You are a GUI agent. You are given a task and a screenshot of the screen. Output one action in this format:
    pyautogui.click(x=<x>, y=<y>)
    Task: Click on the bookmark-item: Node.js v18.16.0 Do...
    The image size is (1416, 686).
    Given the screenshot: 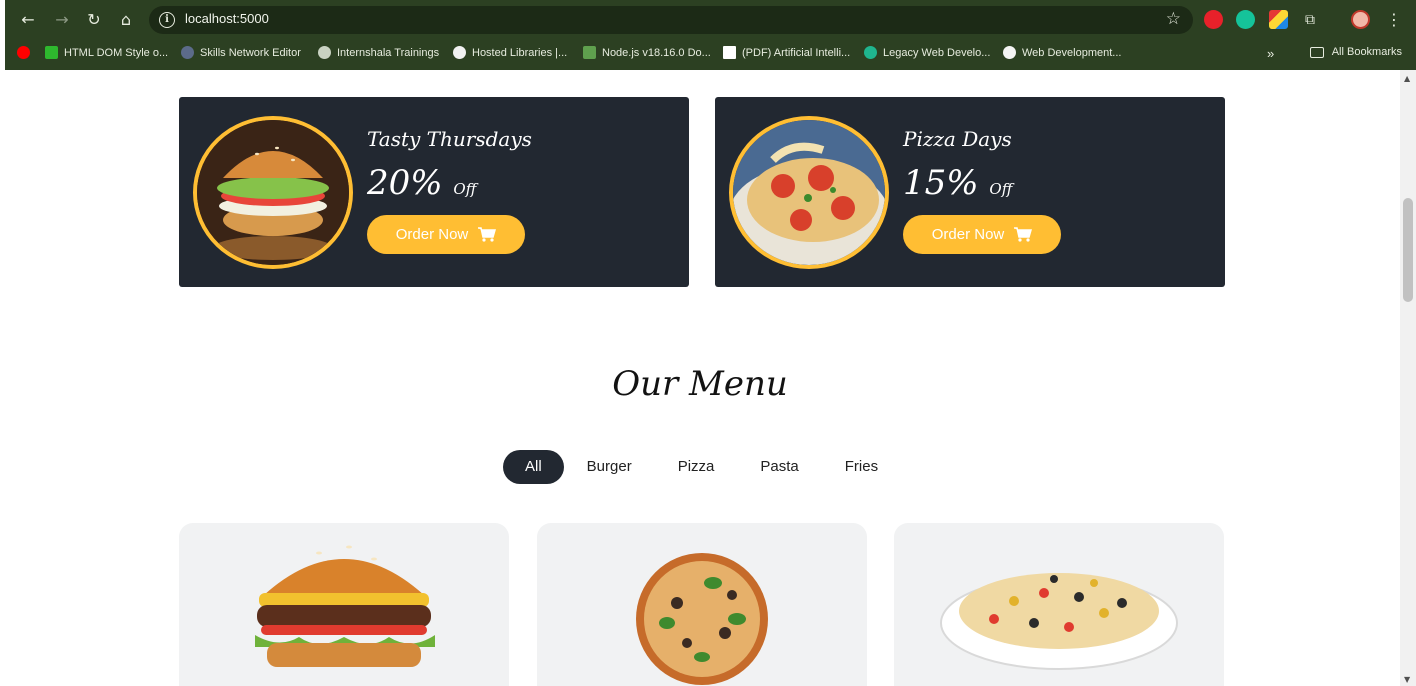 What is the action you would take?
    pyautogui.click(x=647, y=52)
    